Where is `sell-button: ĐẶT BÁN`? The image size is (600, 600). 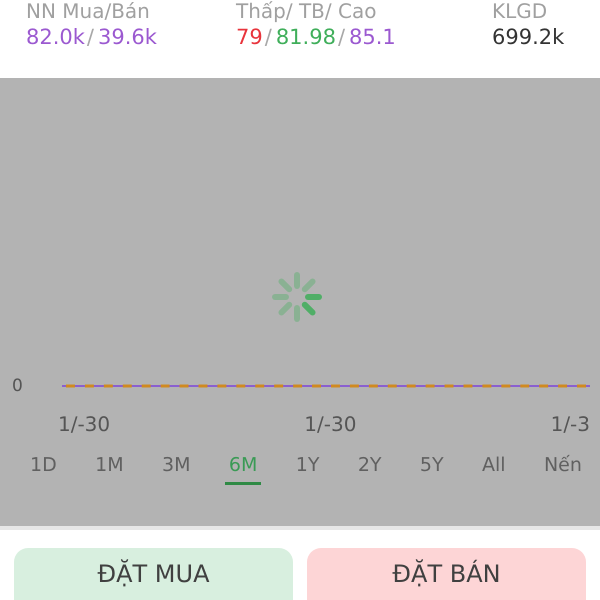
sell-button: ĐẶT BÁN is located at coordinates (446, 574).